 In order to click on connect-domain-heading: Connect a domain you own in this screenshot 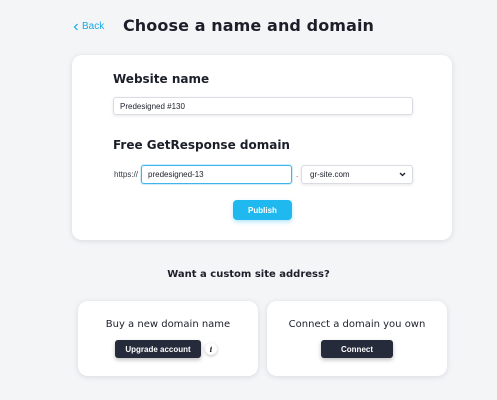, I will do `click(357, 324)`.